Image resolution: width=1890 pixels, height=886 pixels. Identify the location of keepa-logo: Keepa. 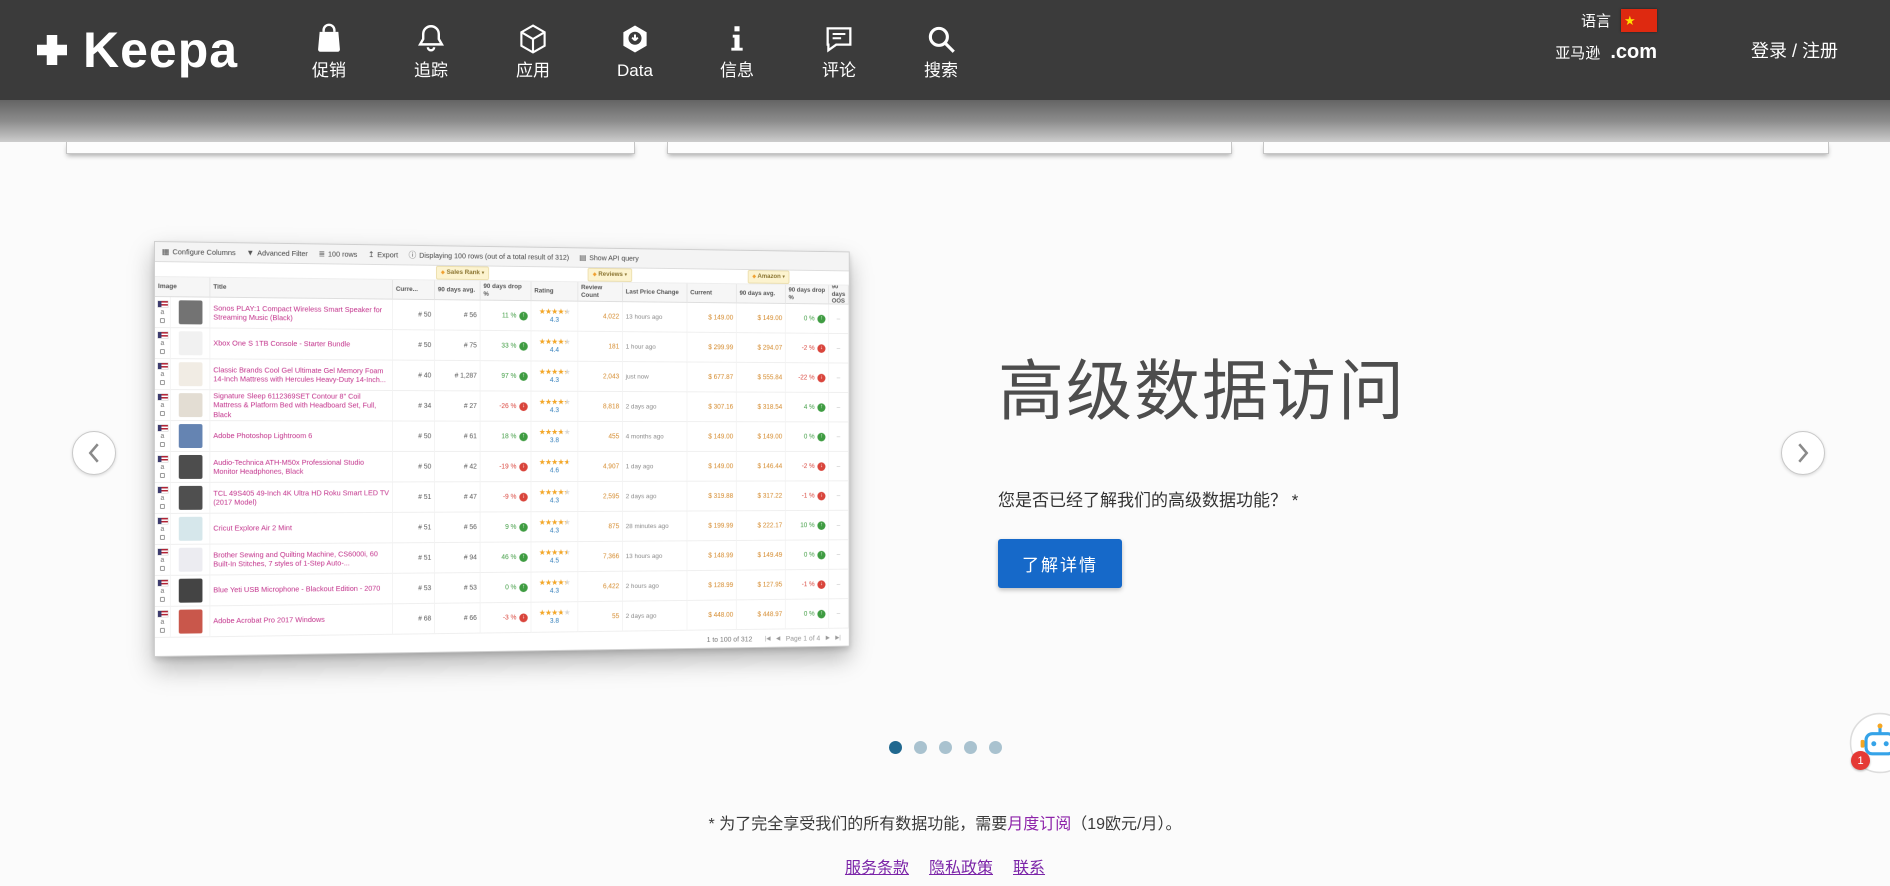
(136, 50).